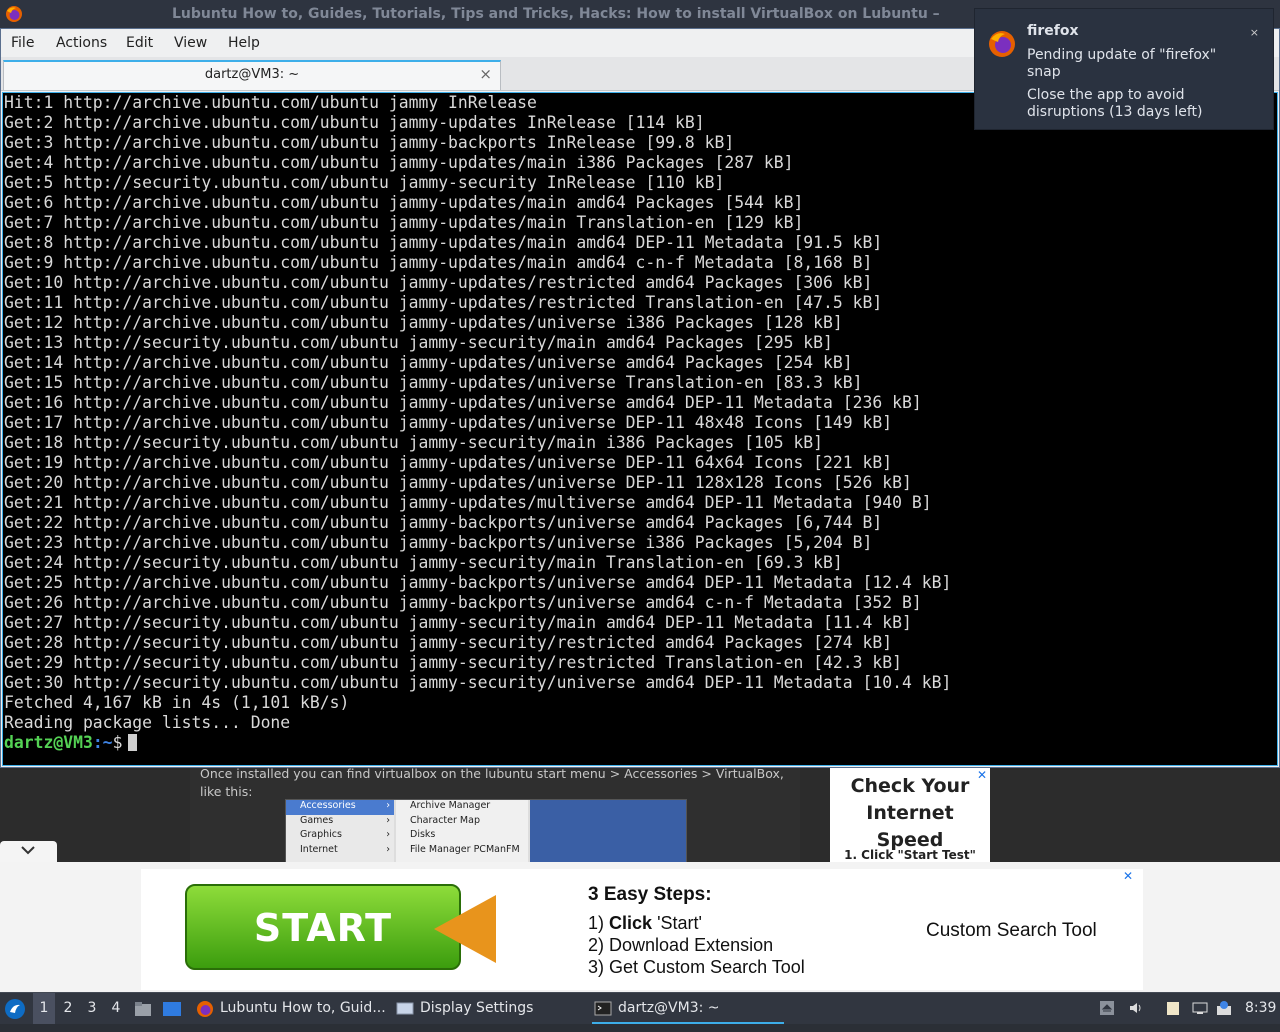 The height and width of the screenshot is (1032, 1280). I want to click on tab-close-icon: ×, so click(485, 74).